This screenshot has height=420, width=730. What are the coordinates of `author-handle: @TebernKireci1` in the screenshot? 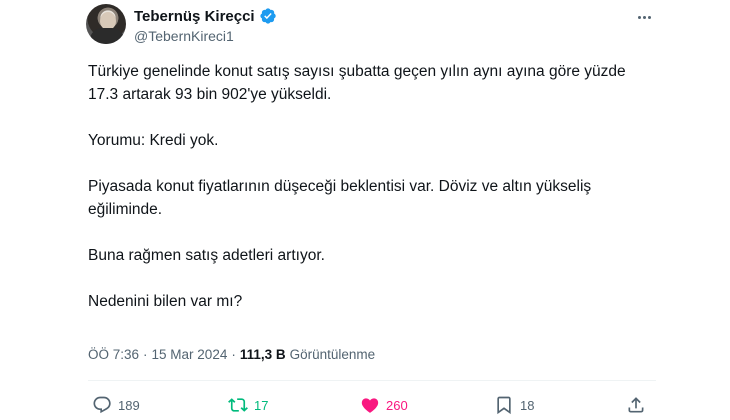 It's located at (184, 36).